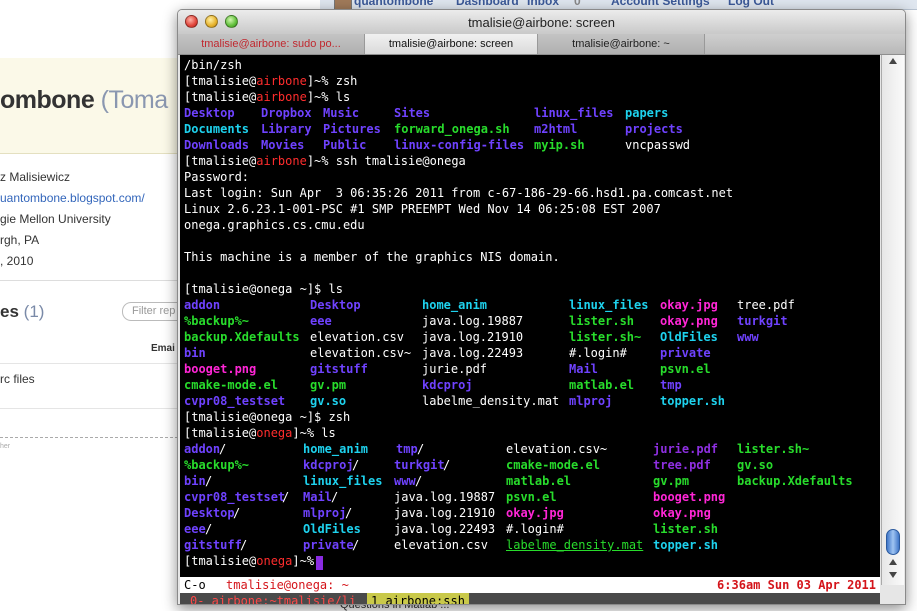 The height and width of the screenshot is (611, 917). What do you see at coordinates (220, 369) in the screenshot?
I see `terminal-text: booget.png` at bounding box center [220, 369].